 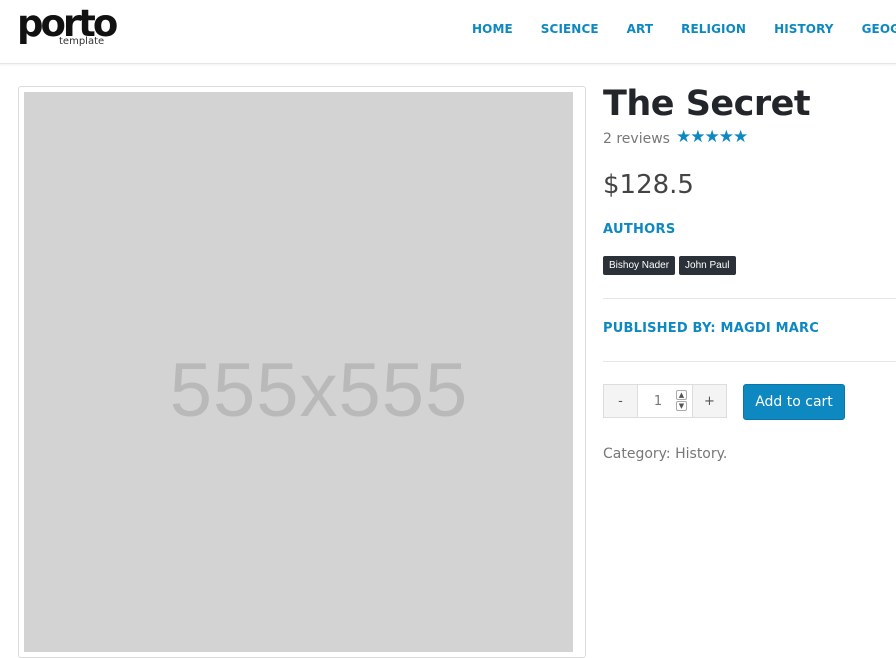 I want to click on quantity-spinner: ▲ ▼, so click(x=682, y=401).